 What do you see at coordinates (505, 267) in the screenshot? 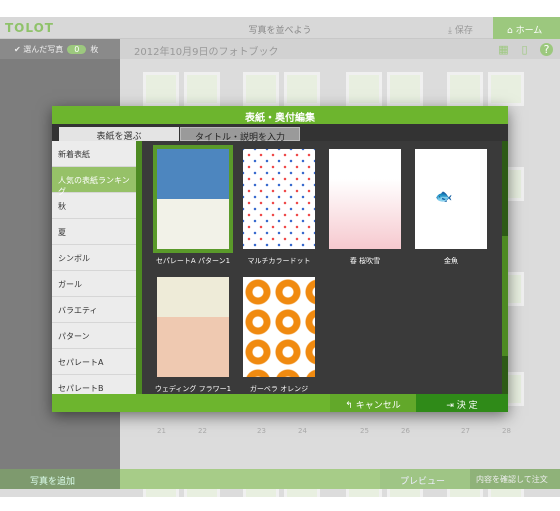
I see `cover-scrollbar` at bounding box center [505, 267].